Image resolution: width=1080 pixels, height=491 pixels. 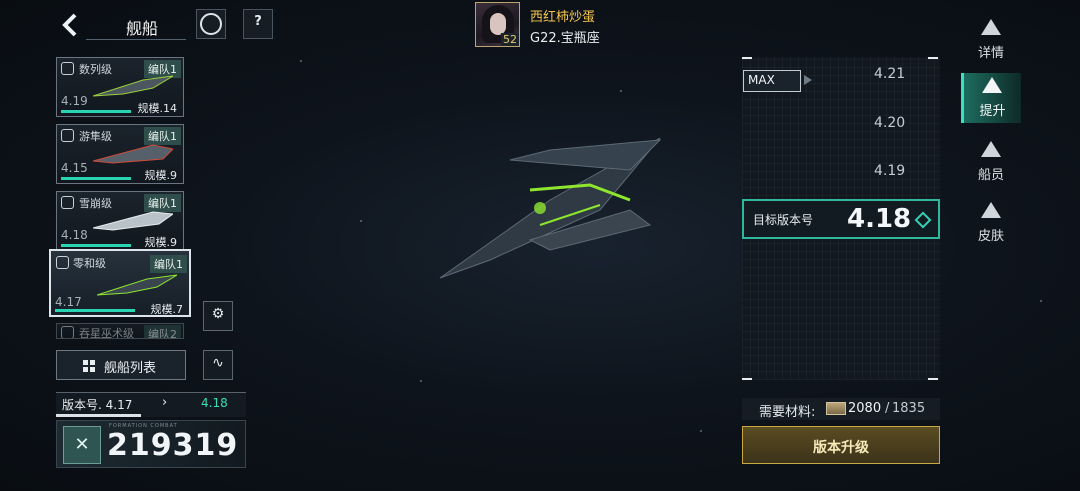 I want to click on skin-icon, so click(x=991, y=210).